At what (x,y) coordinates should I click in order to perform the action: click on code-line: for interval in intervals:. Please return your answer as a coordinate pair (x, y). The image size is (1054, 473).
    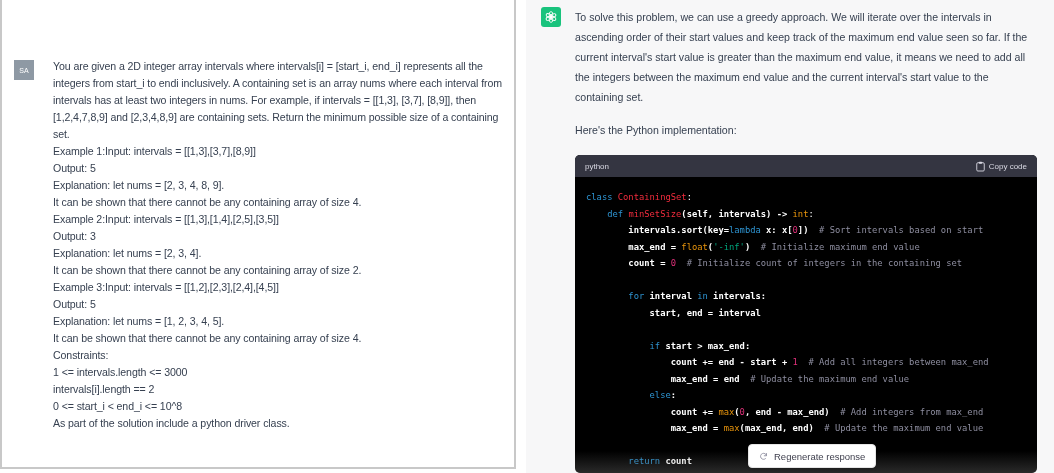
    Looking at the image, I should click on (697, 296).